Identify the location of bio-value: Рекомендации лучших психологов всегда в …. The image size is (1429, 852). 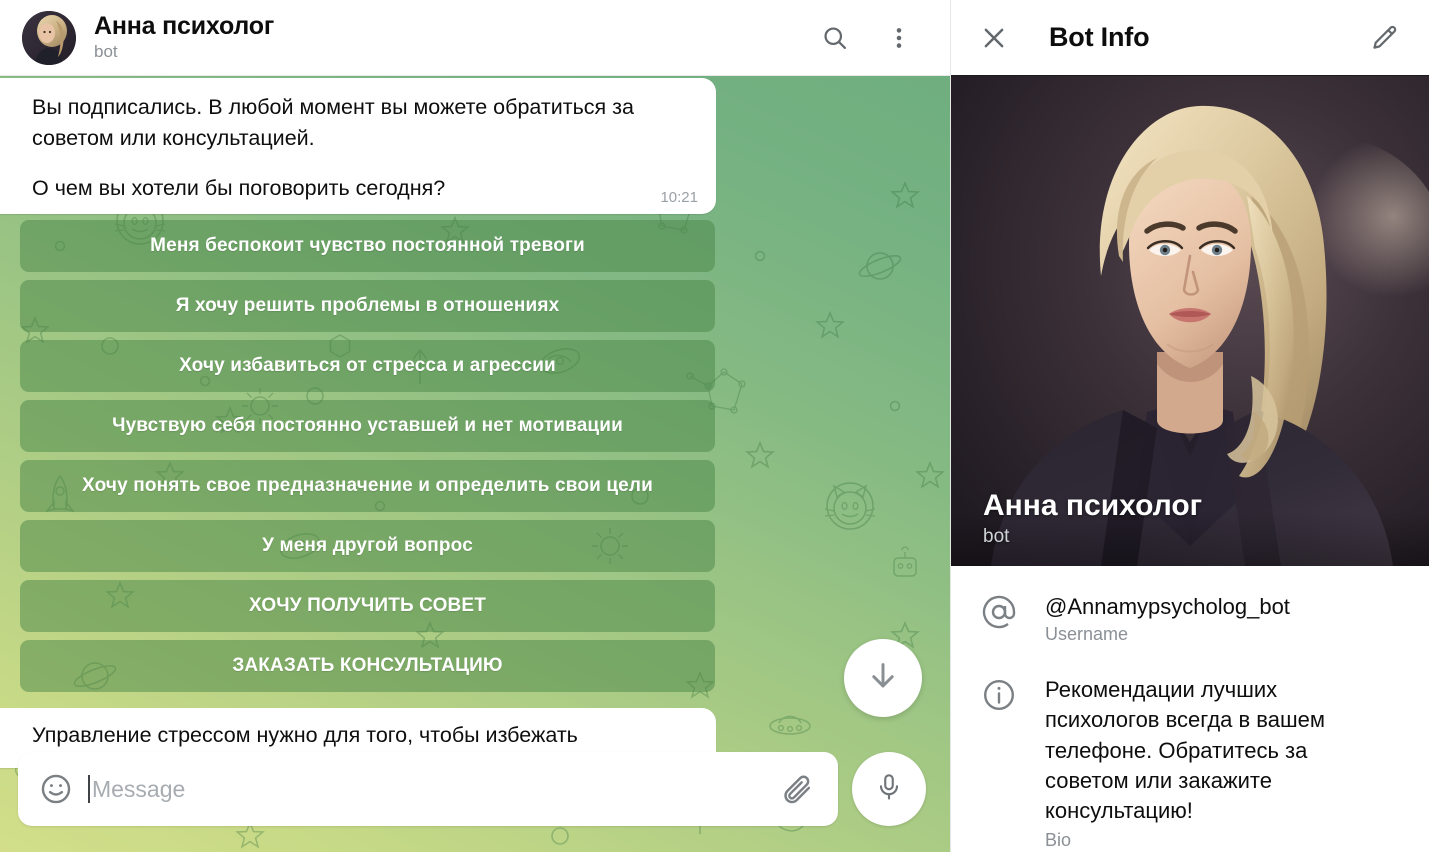
(1185, 750).